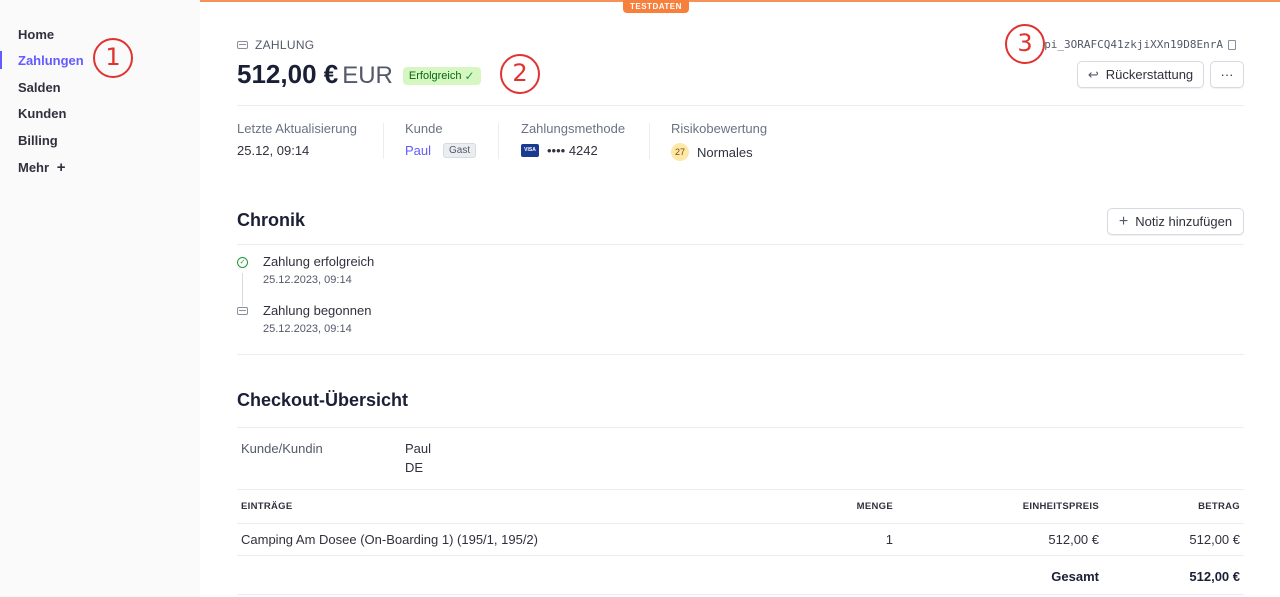 This screenshot has width=1280, height=597. I want to click on test-data-badge: TESTDATEN, so click(656, 6).